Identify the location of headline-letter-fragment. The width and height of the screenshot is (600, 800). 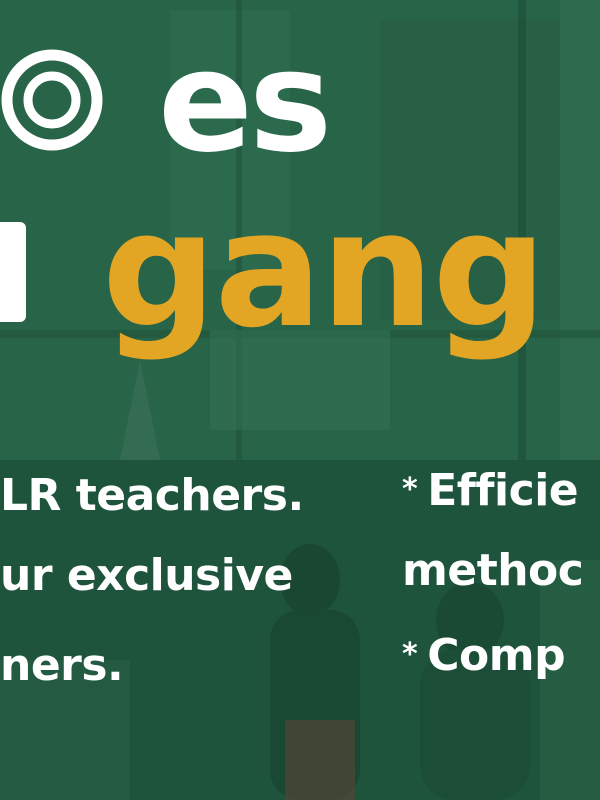
(13, 272).